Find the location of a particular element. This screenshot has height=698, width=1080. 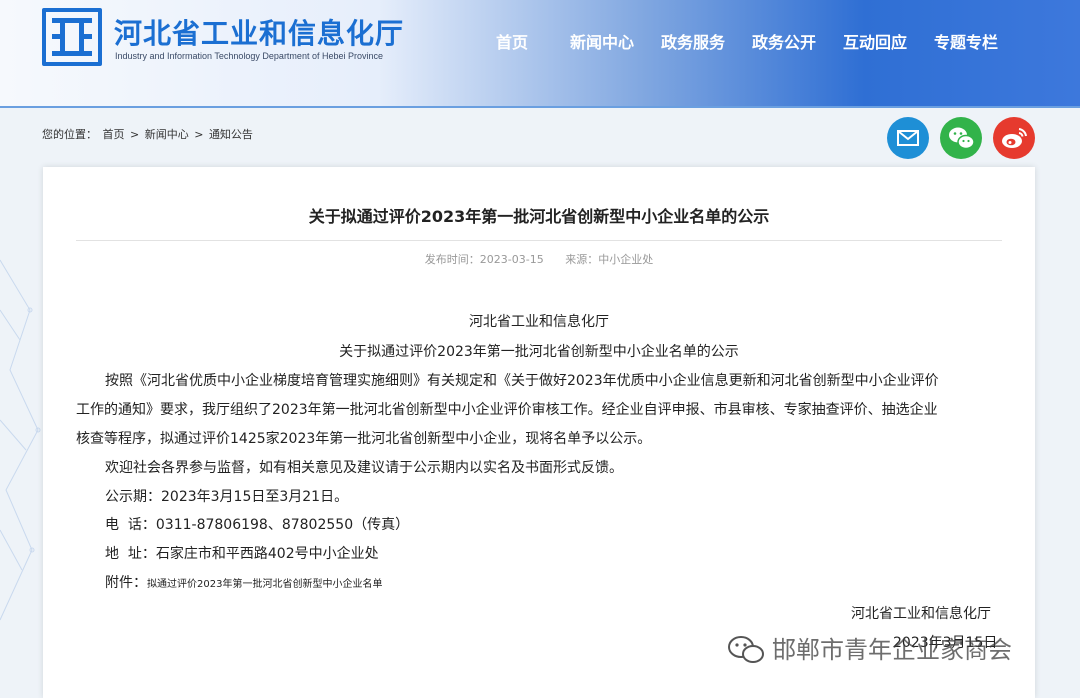

background-decoration is located at coordinates (20, 440).